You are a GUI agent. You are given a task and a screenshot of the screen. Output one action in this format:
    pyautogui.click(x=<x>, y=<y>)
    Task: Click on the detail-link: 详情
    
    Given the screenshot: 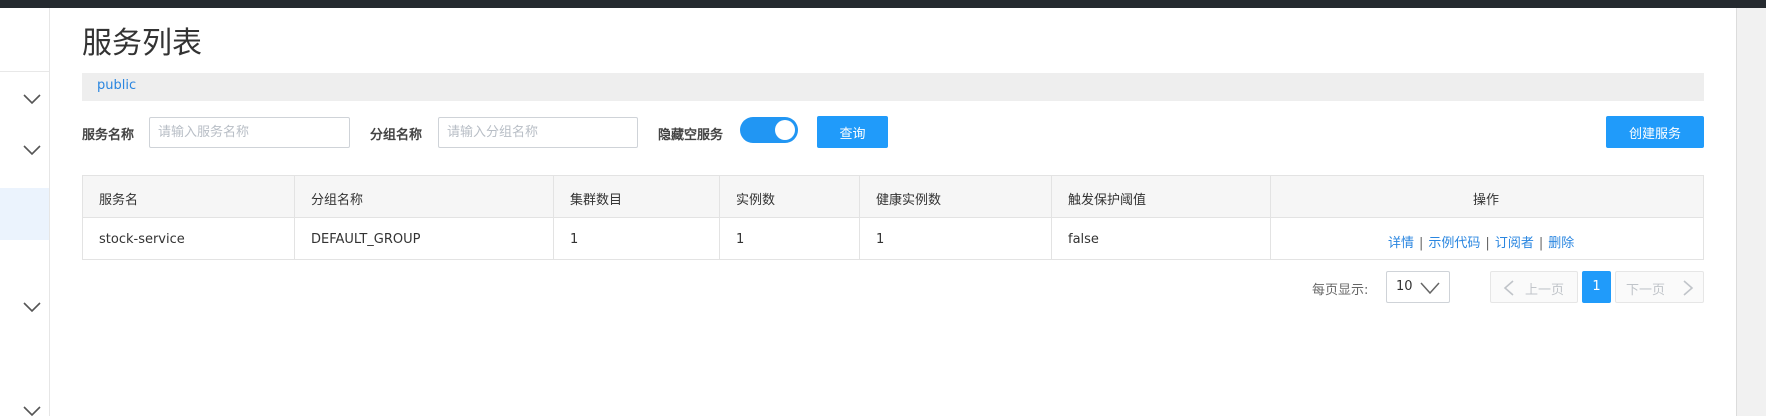 What is the action you would take?
    pyautogui.click(x=1401, y=243)
    